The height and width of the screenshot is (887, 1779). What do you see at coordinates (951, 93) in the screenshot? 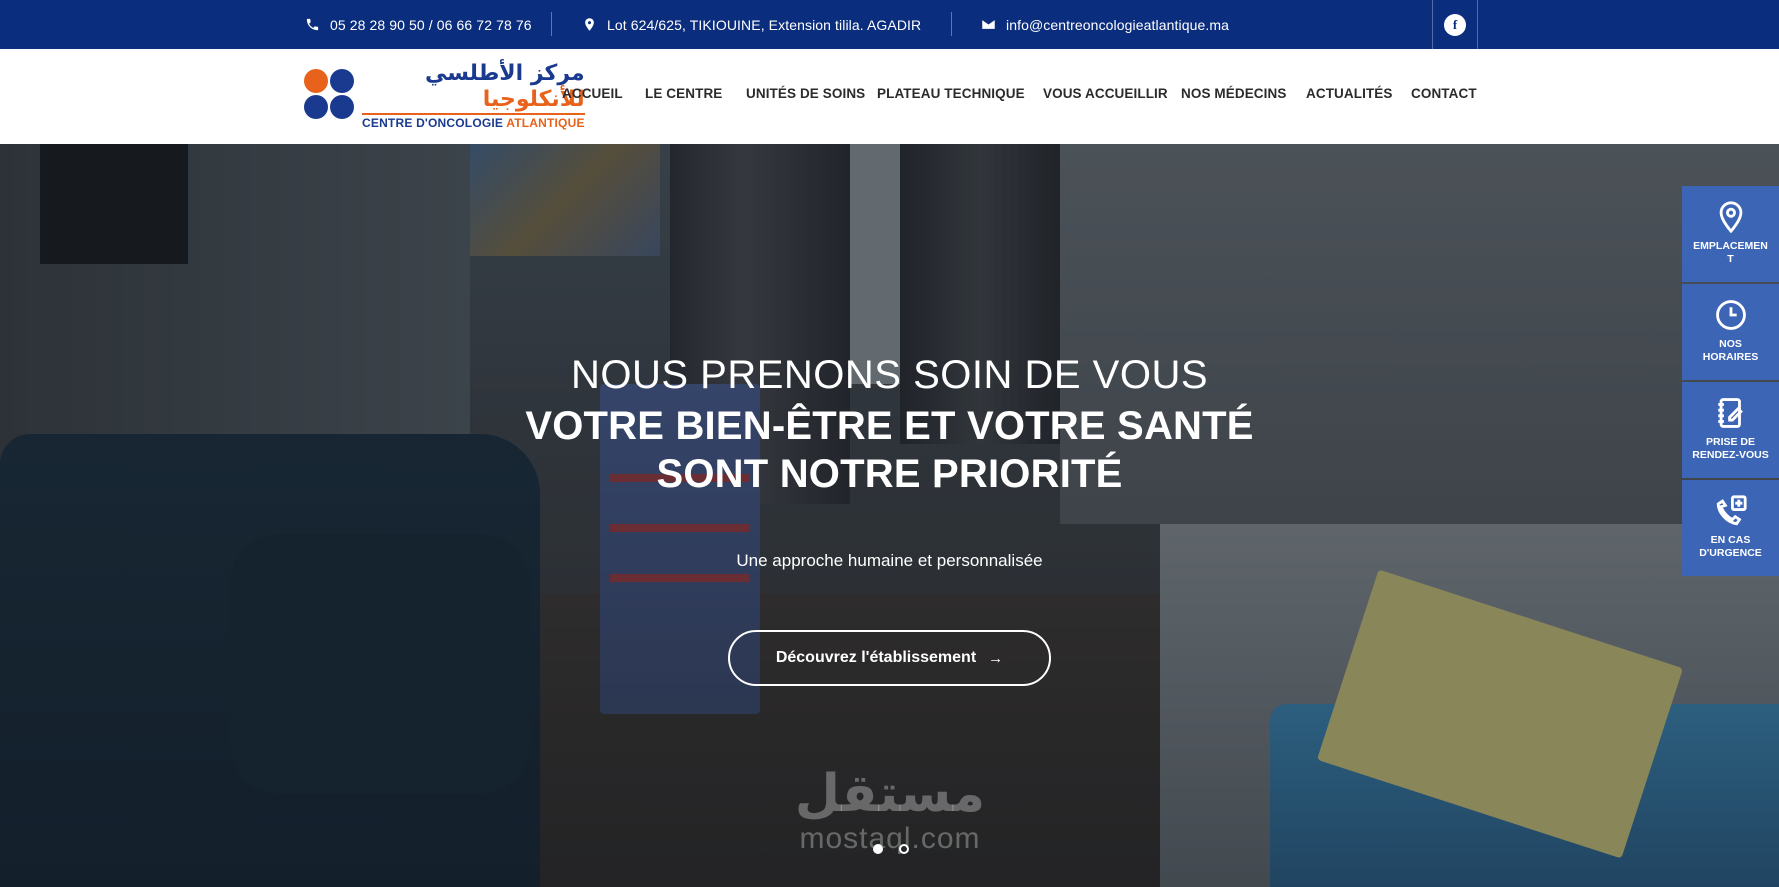
I see `nav-item-plateau-technique: PLATEAU TECHNIQUE` at bounding box center [951, 93].